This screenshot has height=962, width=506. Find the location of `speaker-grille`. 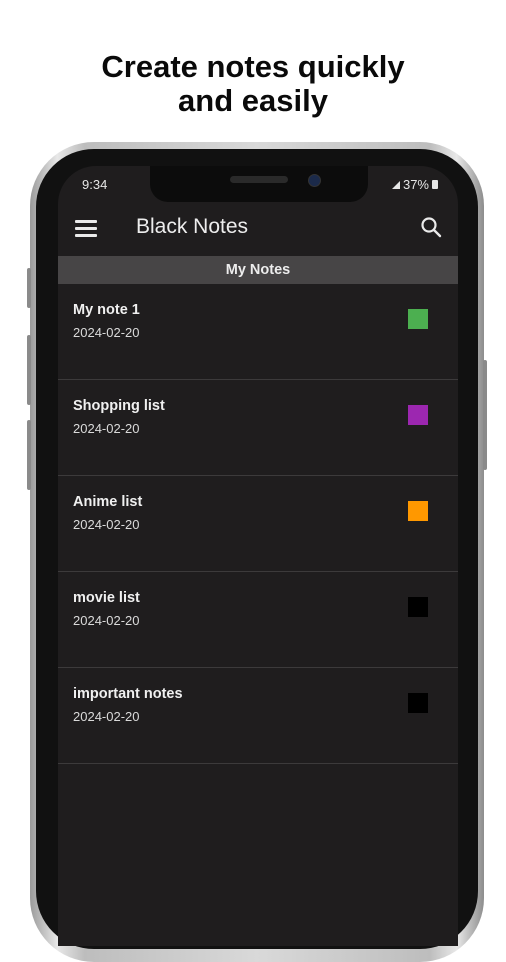

speaker-grille is located at coordinates (259, 179).